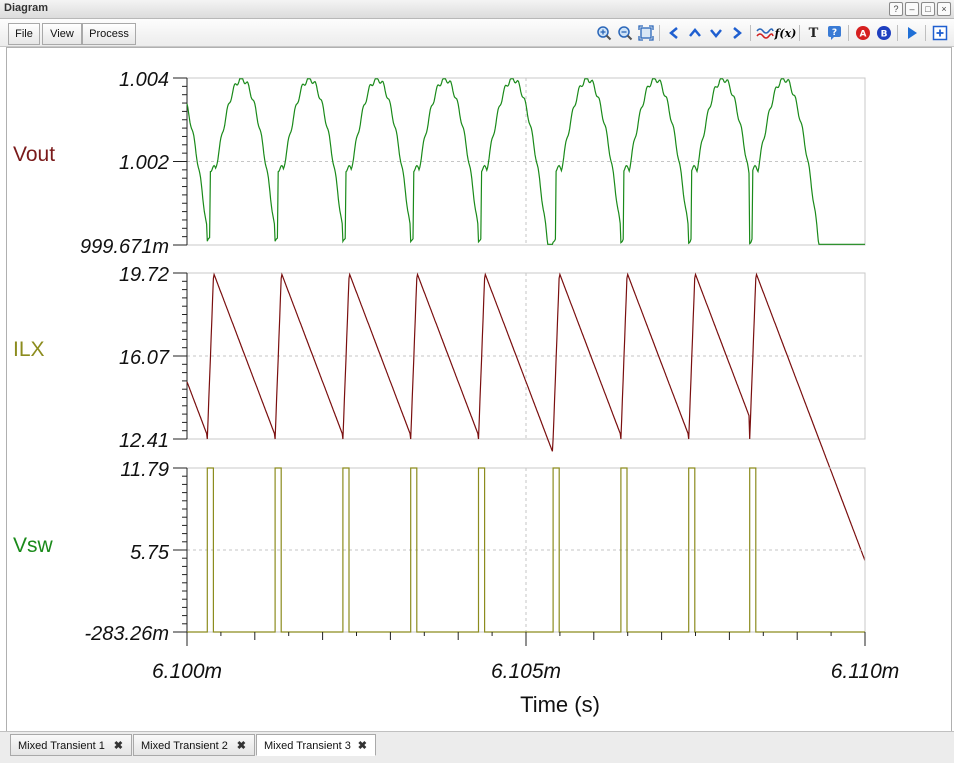 This screenshot has width=954, height=763. What do you see at coordinates (786, 33) in the screenshot?
I see `function-icon: f(x)` at bounding box center [786, 33].